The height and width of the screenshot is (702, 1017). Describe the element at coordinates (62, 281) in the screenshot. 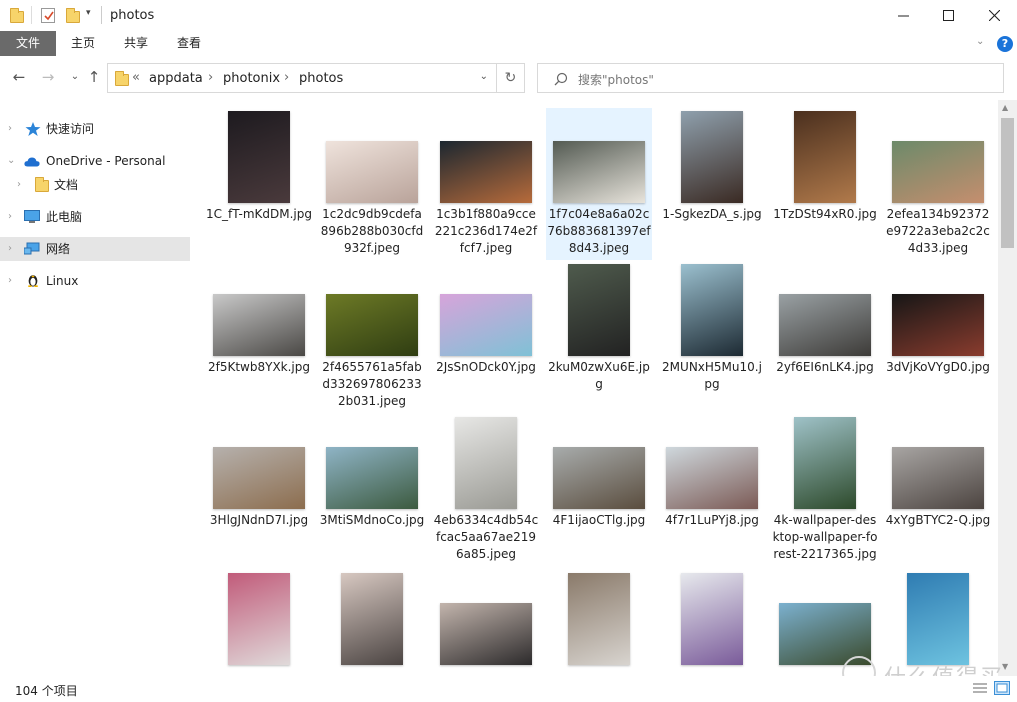

I see `sidebar-item-label: Linux` at that location.